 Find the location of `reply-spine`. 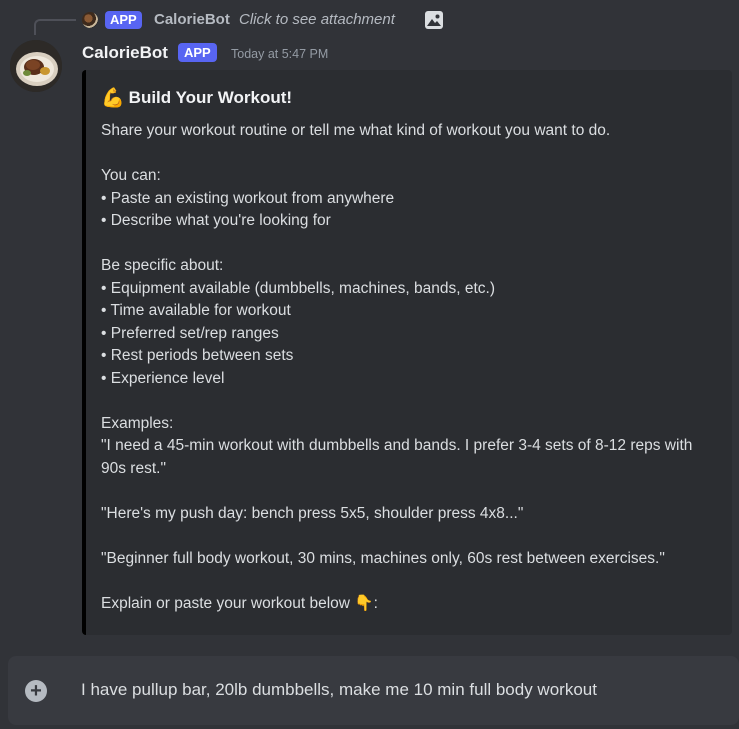

reply-spine is located at coordinates (55, 27).